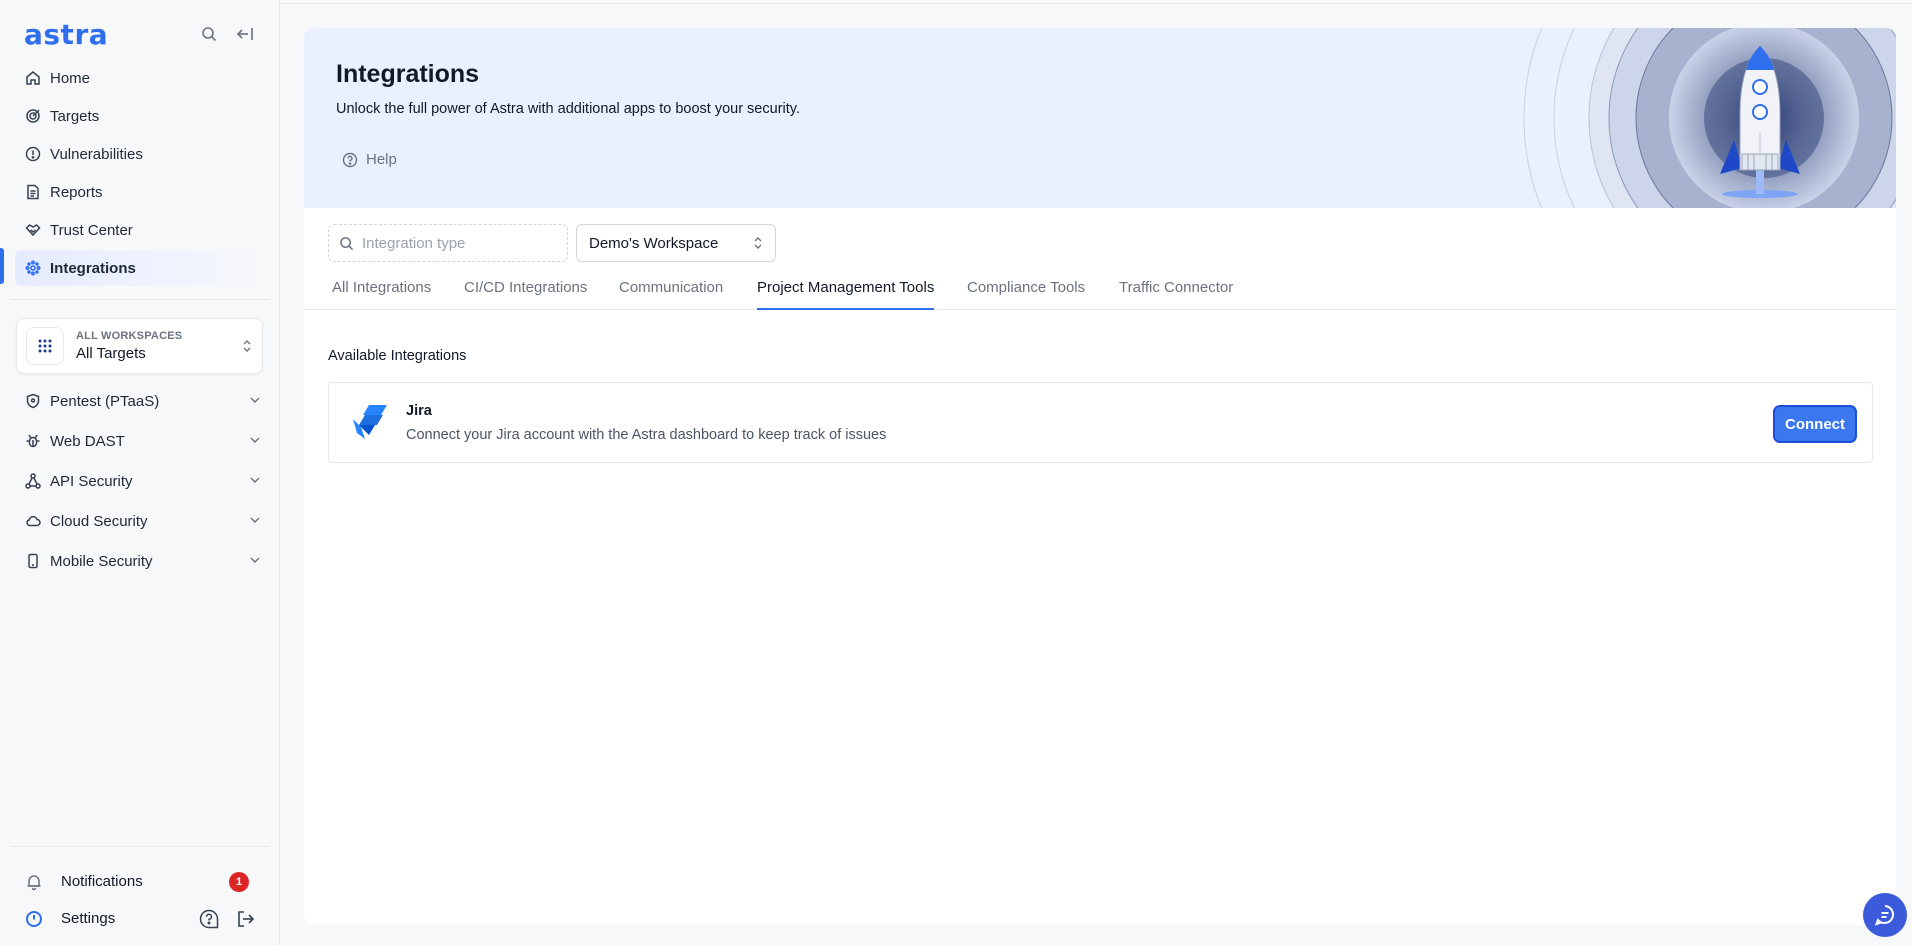 The width and height of the screenshot is (1912, 945). I want to click on integrations-icon, so click(33, 268).